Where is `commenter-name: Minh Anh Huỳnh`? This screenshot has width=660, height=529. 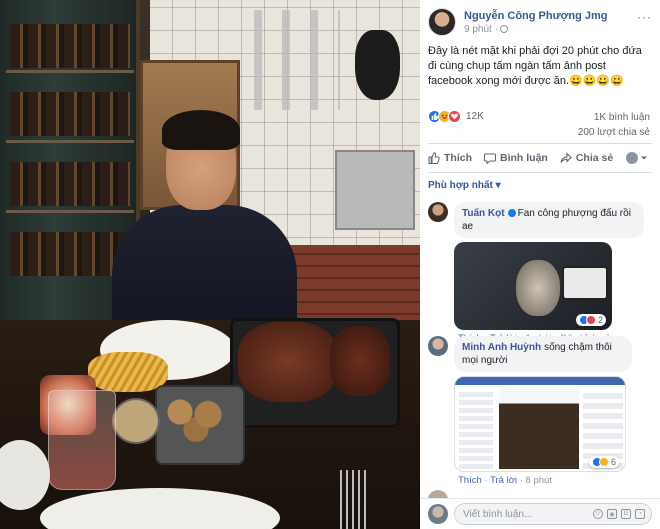
commenter-name: Minh Anh Huỳnh is located at coordinates (501, 347).